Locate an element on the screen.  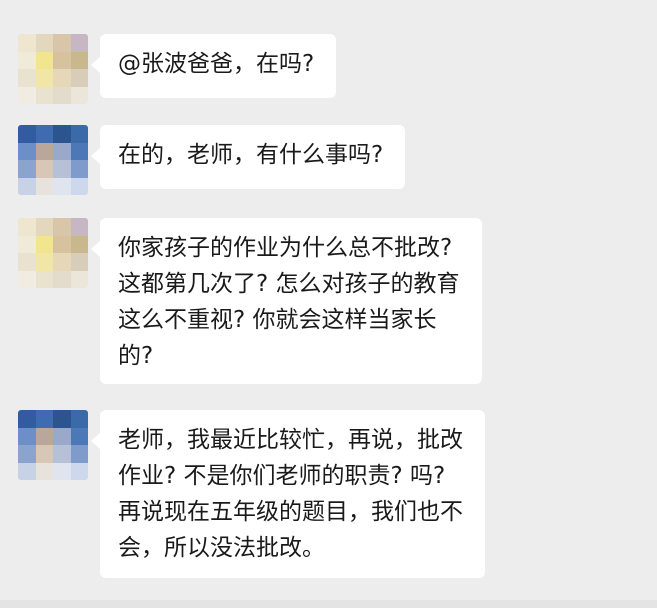
message-text-line: 这么不重视? 你就会这样当家长 is located at coordinates (277, 320).